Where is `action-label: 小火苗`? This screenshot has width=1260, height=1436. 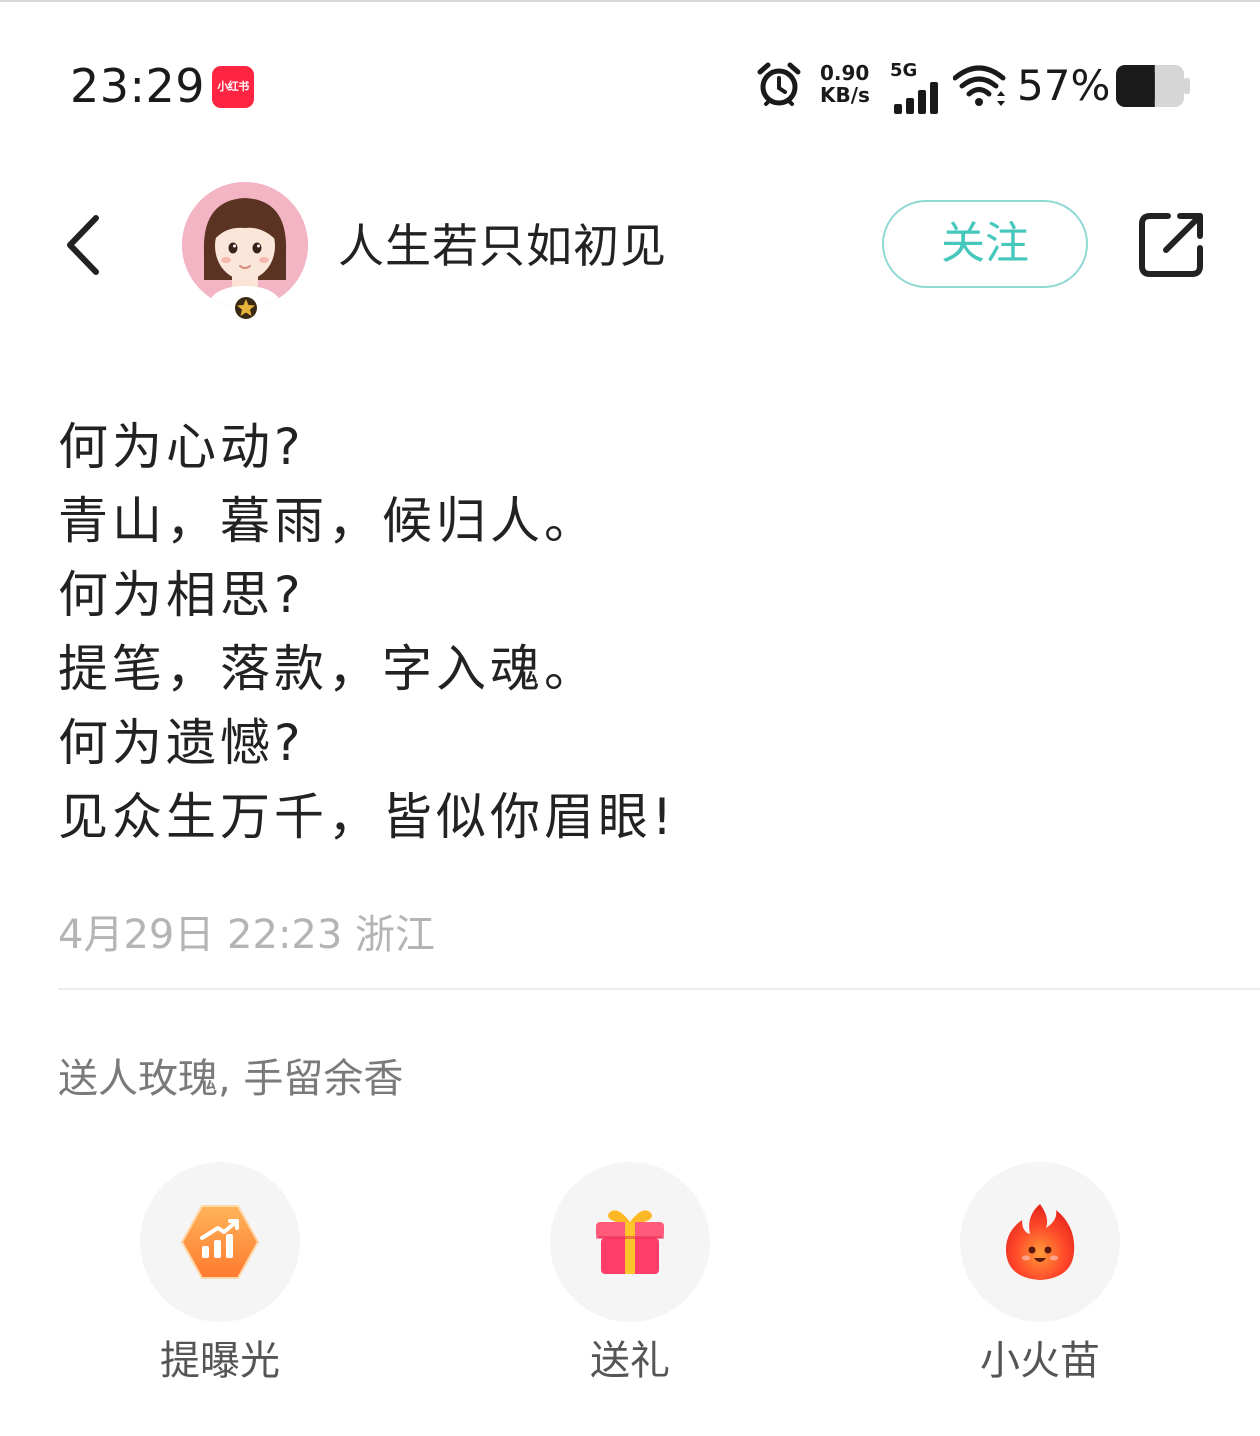 action-label: 小火苗 is located at coordinates (1040, 1361).